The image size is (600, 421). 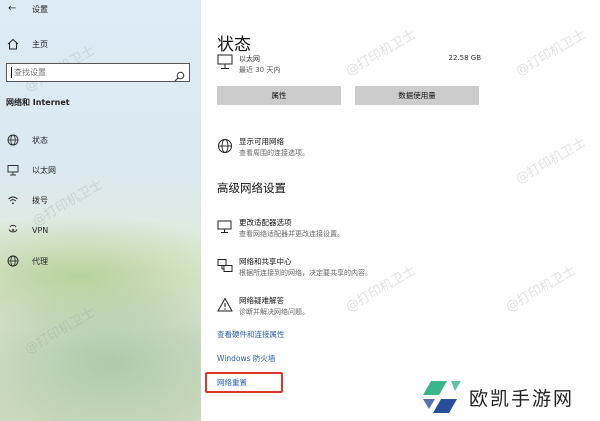 What do you see at coordinates (179, 76) in the screenshot?
I see `search-icon` at bounding box center [179, 76].